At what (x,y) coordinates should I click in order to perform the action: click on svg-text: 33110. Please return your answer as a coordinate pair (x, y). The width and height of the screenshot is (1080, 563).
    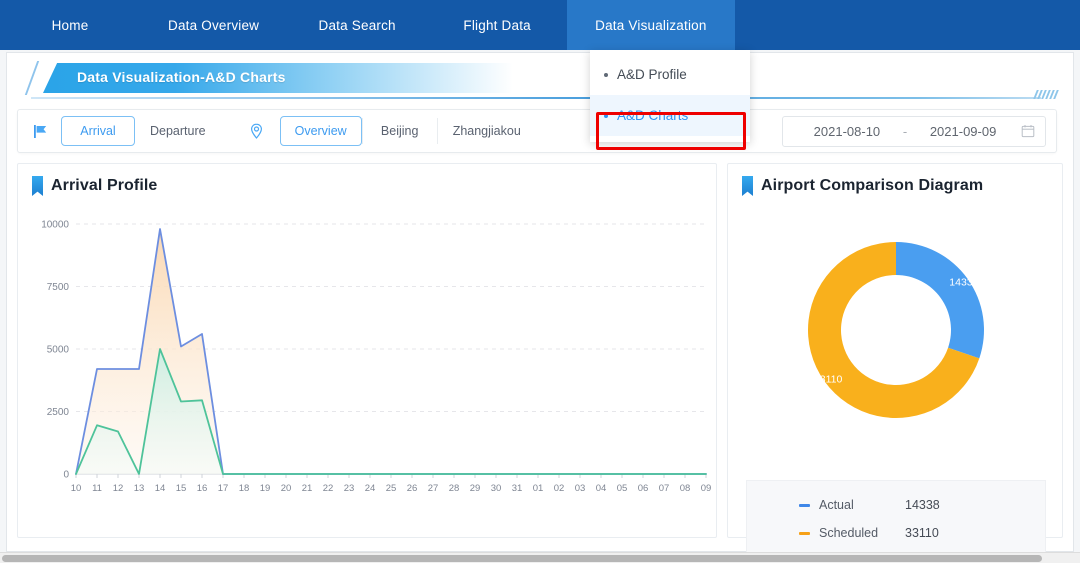
    Looking at the image, I should click on (828, 380).